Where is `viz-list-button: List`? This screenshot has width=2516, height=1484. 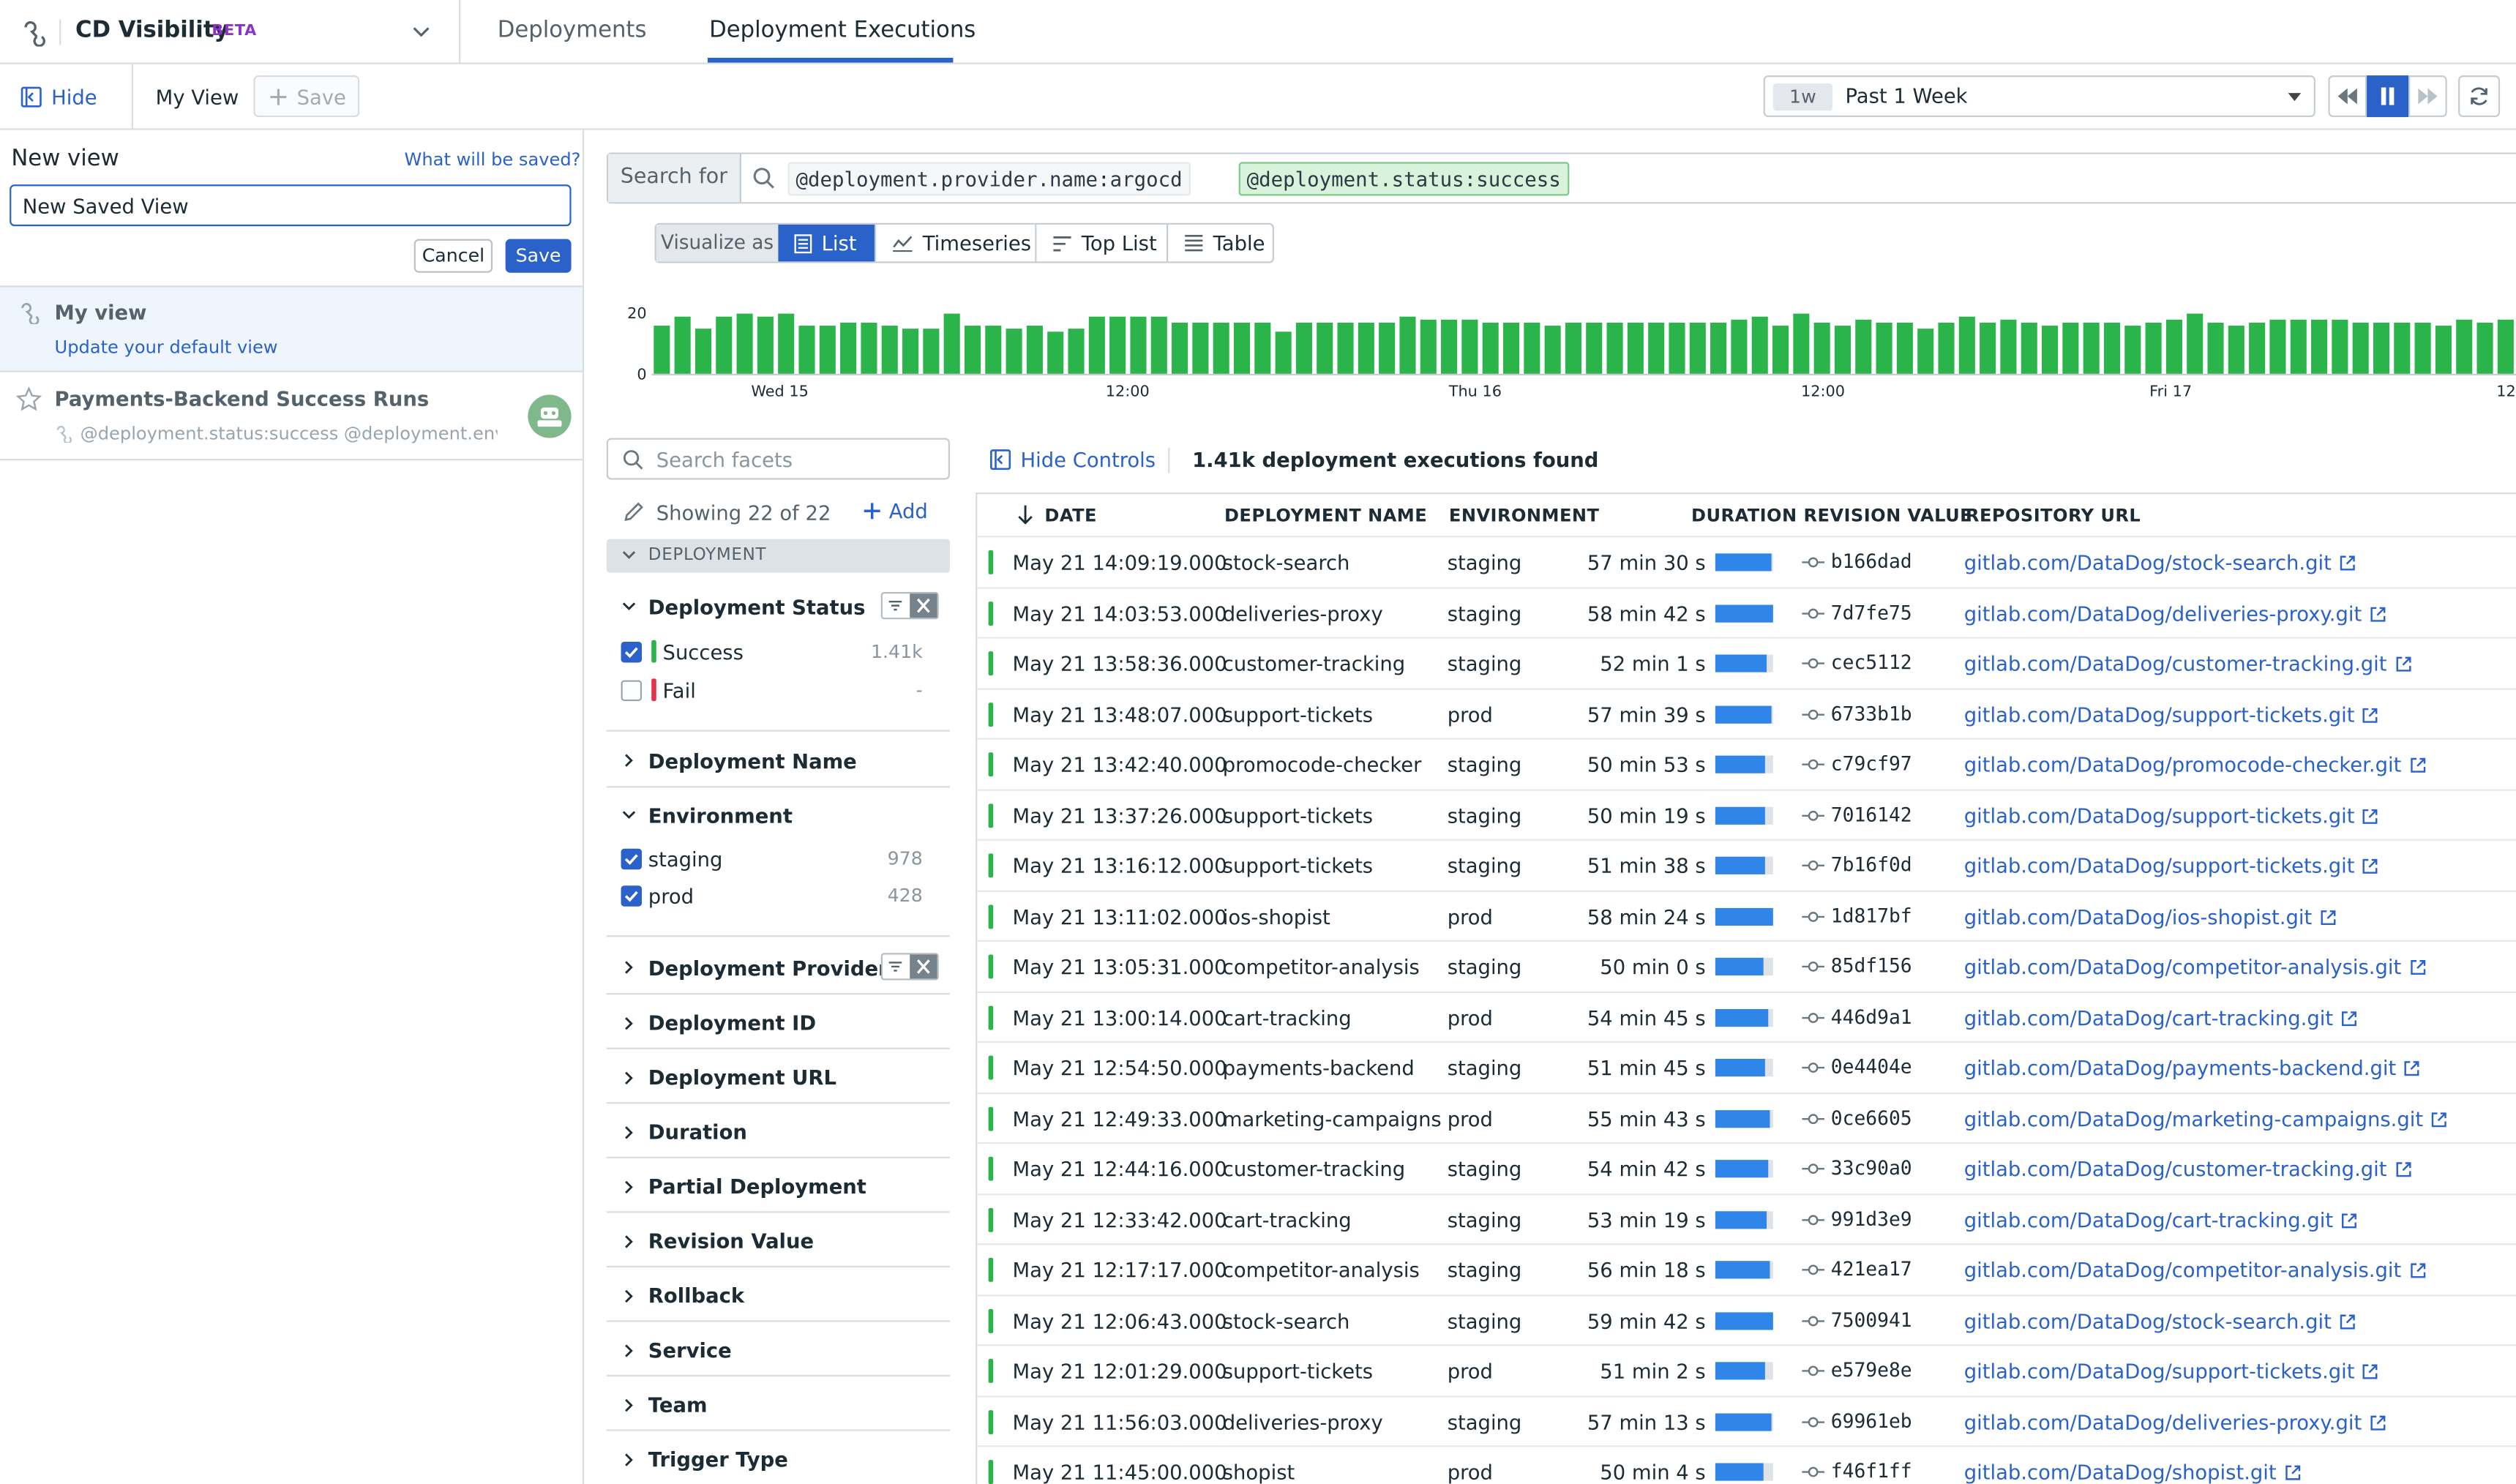 viz-list-button: List is located at coordinates (826, 243).